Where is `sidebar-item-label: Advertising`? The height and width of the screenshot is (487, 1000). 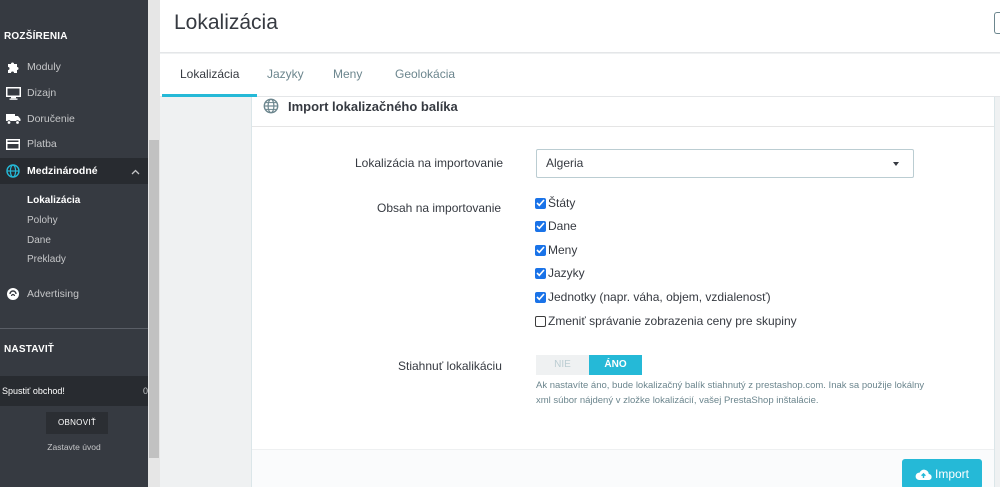 sidebar-item-label: Advertising is located at coordinates (53, 294).